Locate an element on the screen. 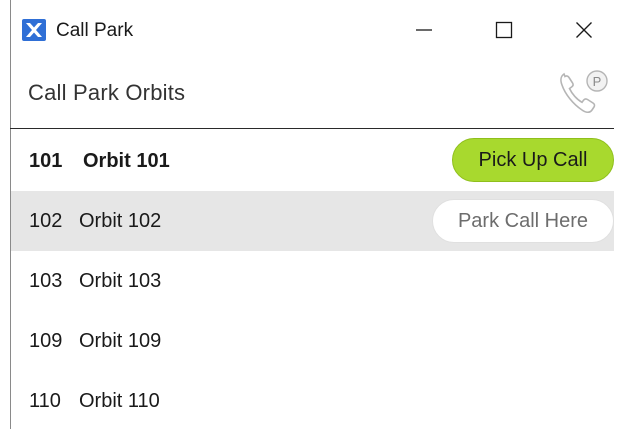  orbit-row-101: 101 Orbit 101 Pick Up Call is located at coordinates (312, 161).